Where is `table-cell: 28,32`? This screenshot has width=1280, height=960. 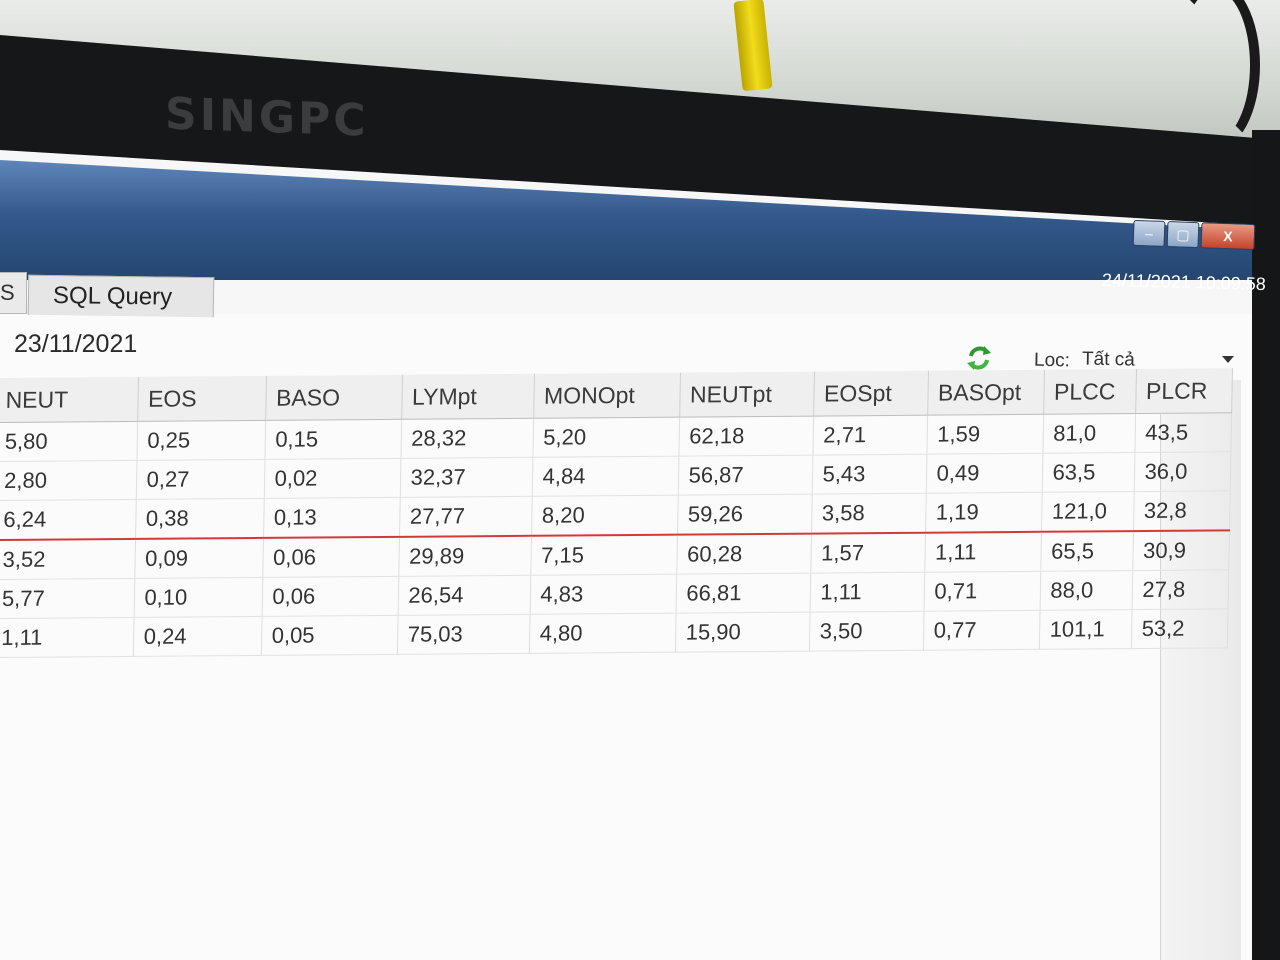 table-cell: 28,32 is located at coordinates (467, 438).